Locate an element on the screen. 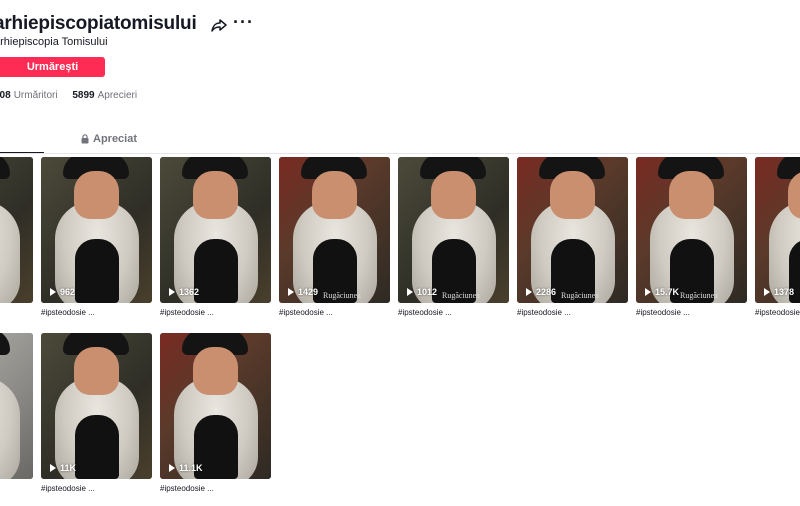  followers-count: 108 is located at coordinates (5, 95).